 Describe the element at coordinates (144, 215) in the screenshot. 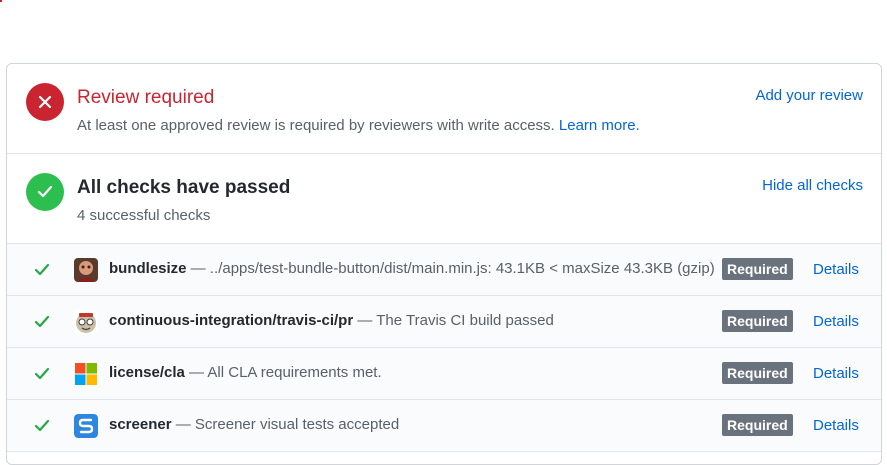

I see `checks-subtitle: 4 successful checks` at that location.